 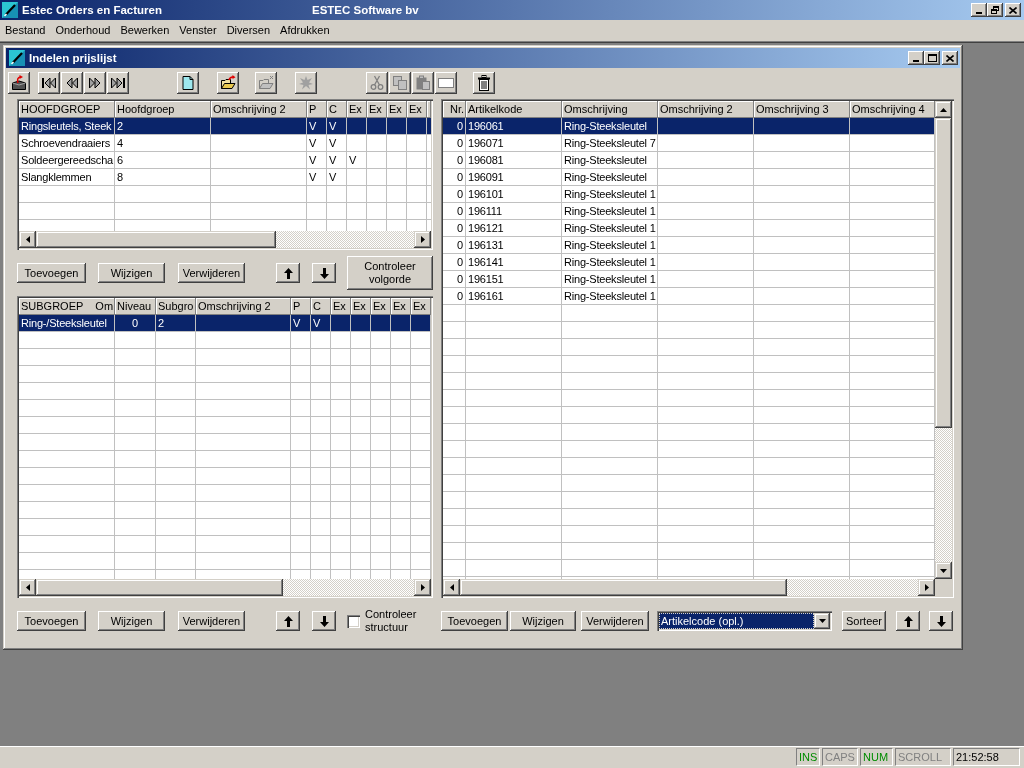 I want to click on table-row: 0 196061 Ring-Steeksleutel, so click(x=689, y=126).